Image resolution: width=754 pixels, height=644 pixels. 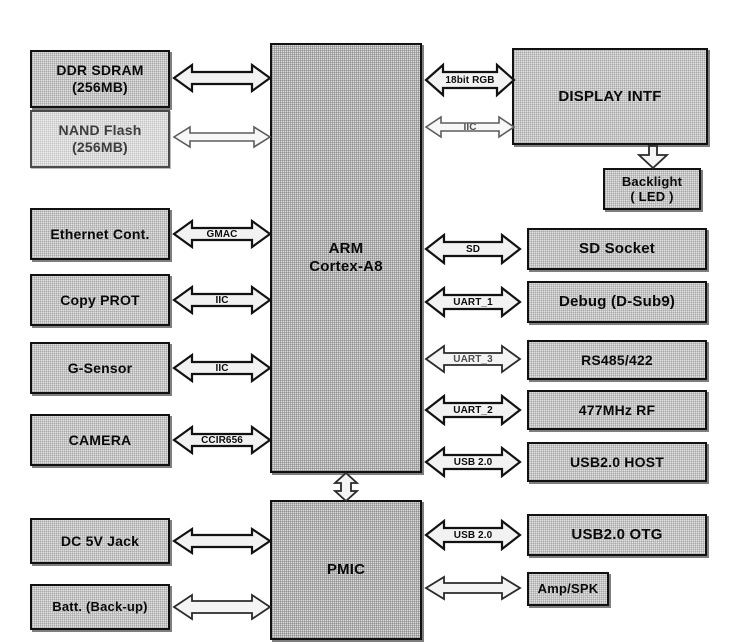 I want to click on block-usb2-otg: USB2.0 OTG, so click(x=617, y=535).